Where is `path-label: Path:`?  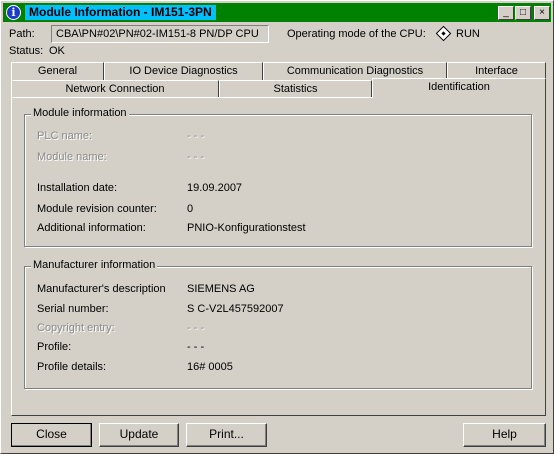 path-label: Path: is located at coordinates (22, 34).